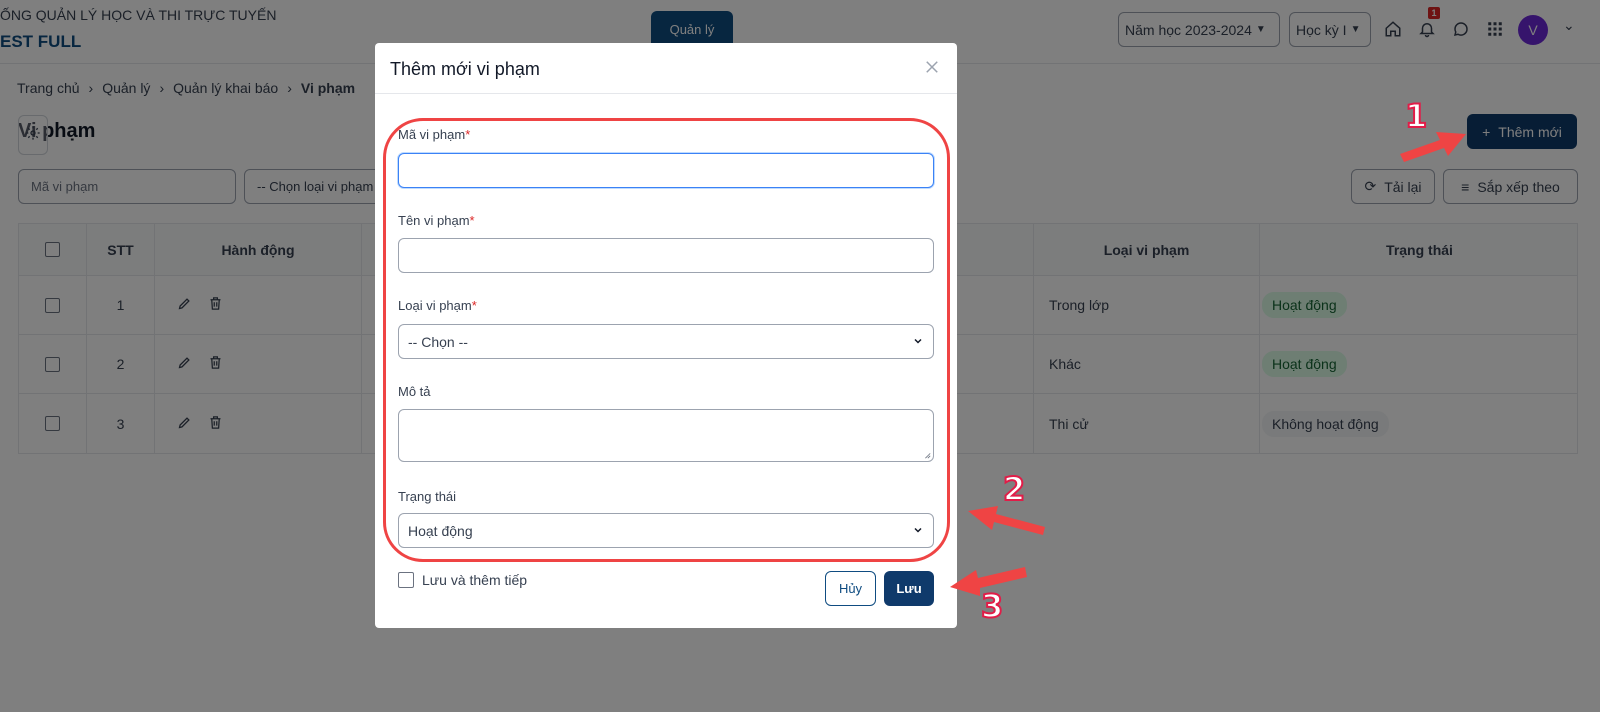 This screenshot has height=712, width=1600. What do you see at coordinates (932, 67) in the screenshot?
I see `close-icon` at bounding box center [932, 67].